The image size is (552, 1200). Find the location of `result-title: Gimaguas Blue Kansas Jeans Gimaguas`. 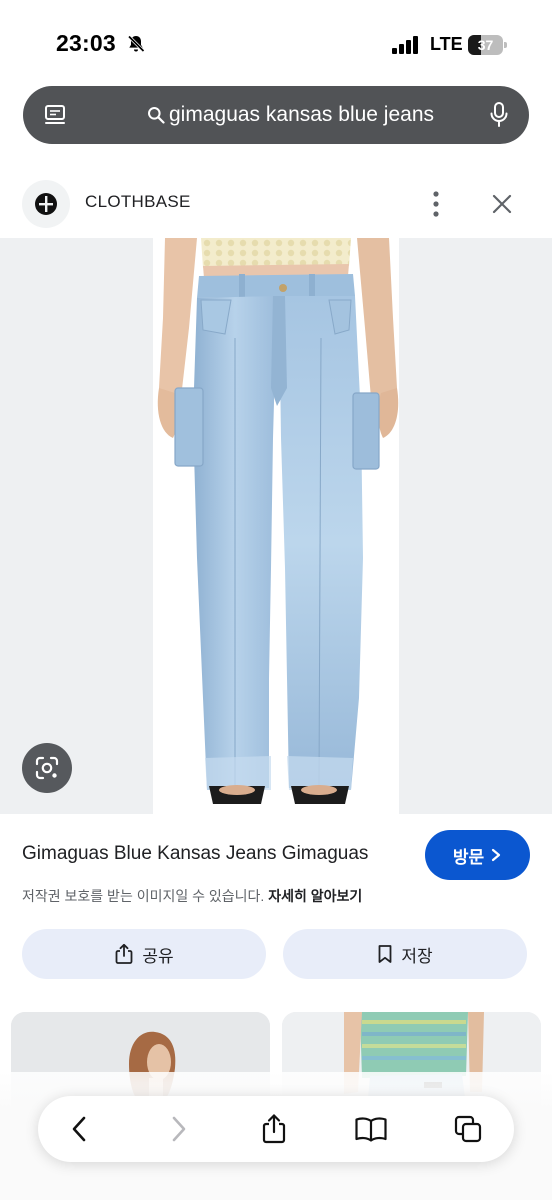

result-title: Gimaguas Blue Kansas Jeans Gimaguas is located at coordinates (195, 854).